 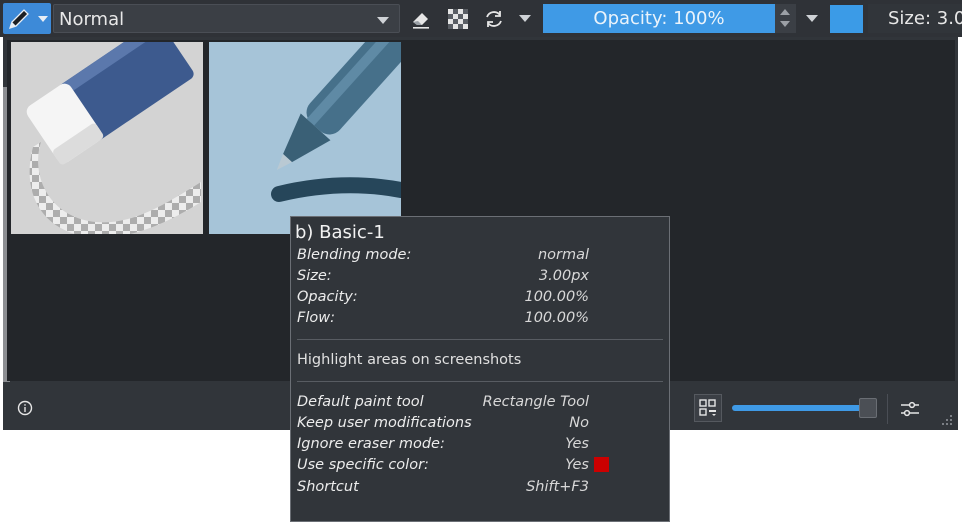 What do you see at coordinates (557, 487) in the screenshot?
I see `option-value: Shift+F3` at bounding box center [557, 487].